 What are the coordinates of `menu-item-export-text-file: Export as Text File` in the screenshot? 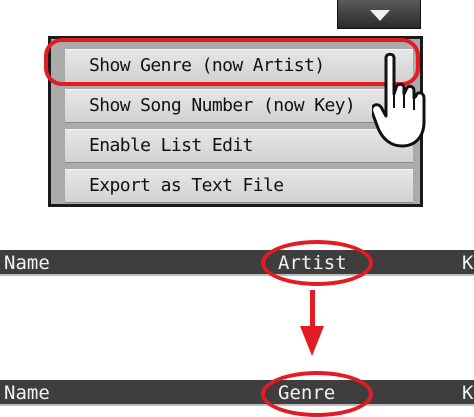 It's located at (239, 186).